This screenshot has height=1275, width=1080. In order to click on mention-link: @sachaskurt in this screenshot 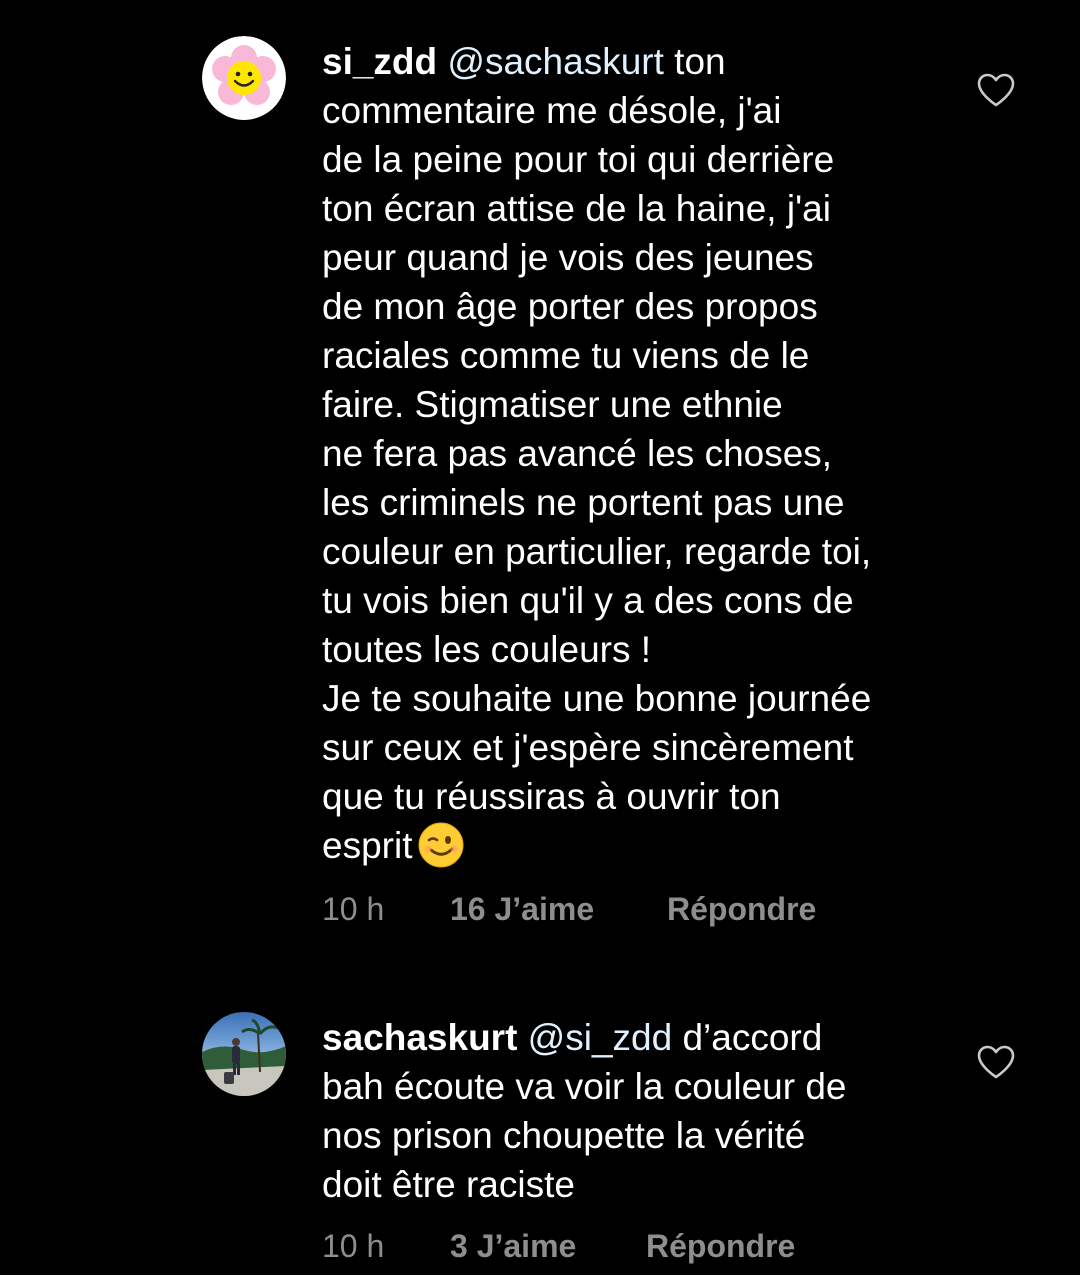, I will do `click(555, 61)`.